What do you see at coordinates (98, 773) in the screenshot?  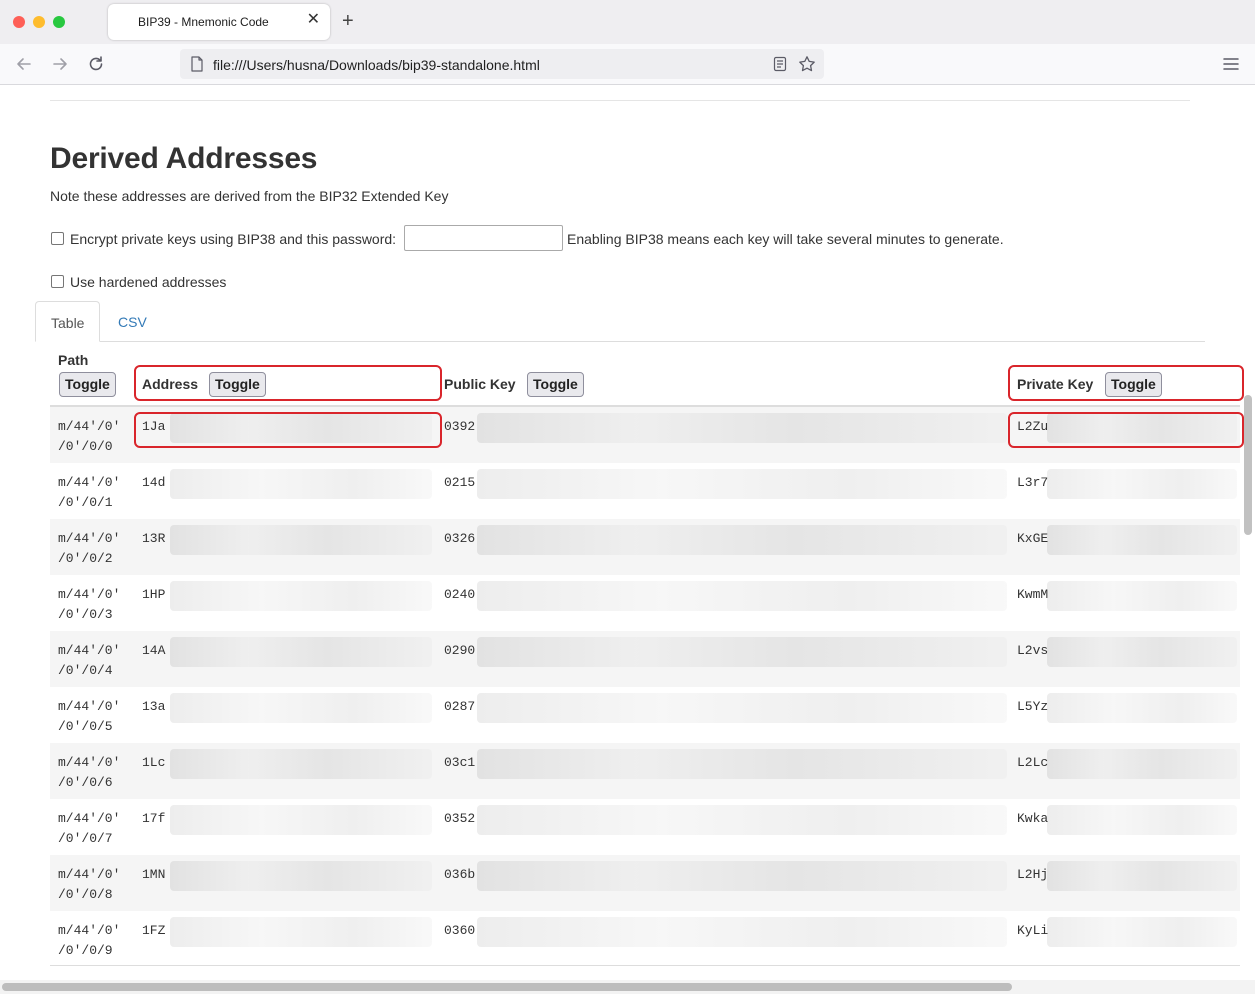 I see `path-cell: m/44'/0' /0'/0/6` at bounding box center [98, 773].